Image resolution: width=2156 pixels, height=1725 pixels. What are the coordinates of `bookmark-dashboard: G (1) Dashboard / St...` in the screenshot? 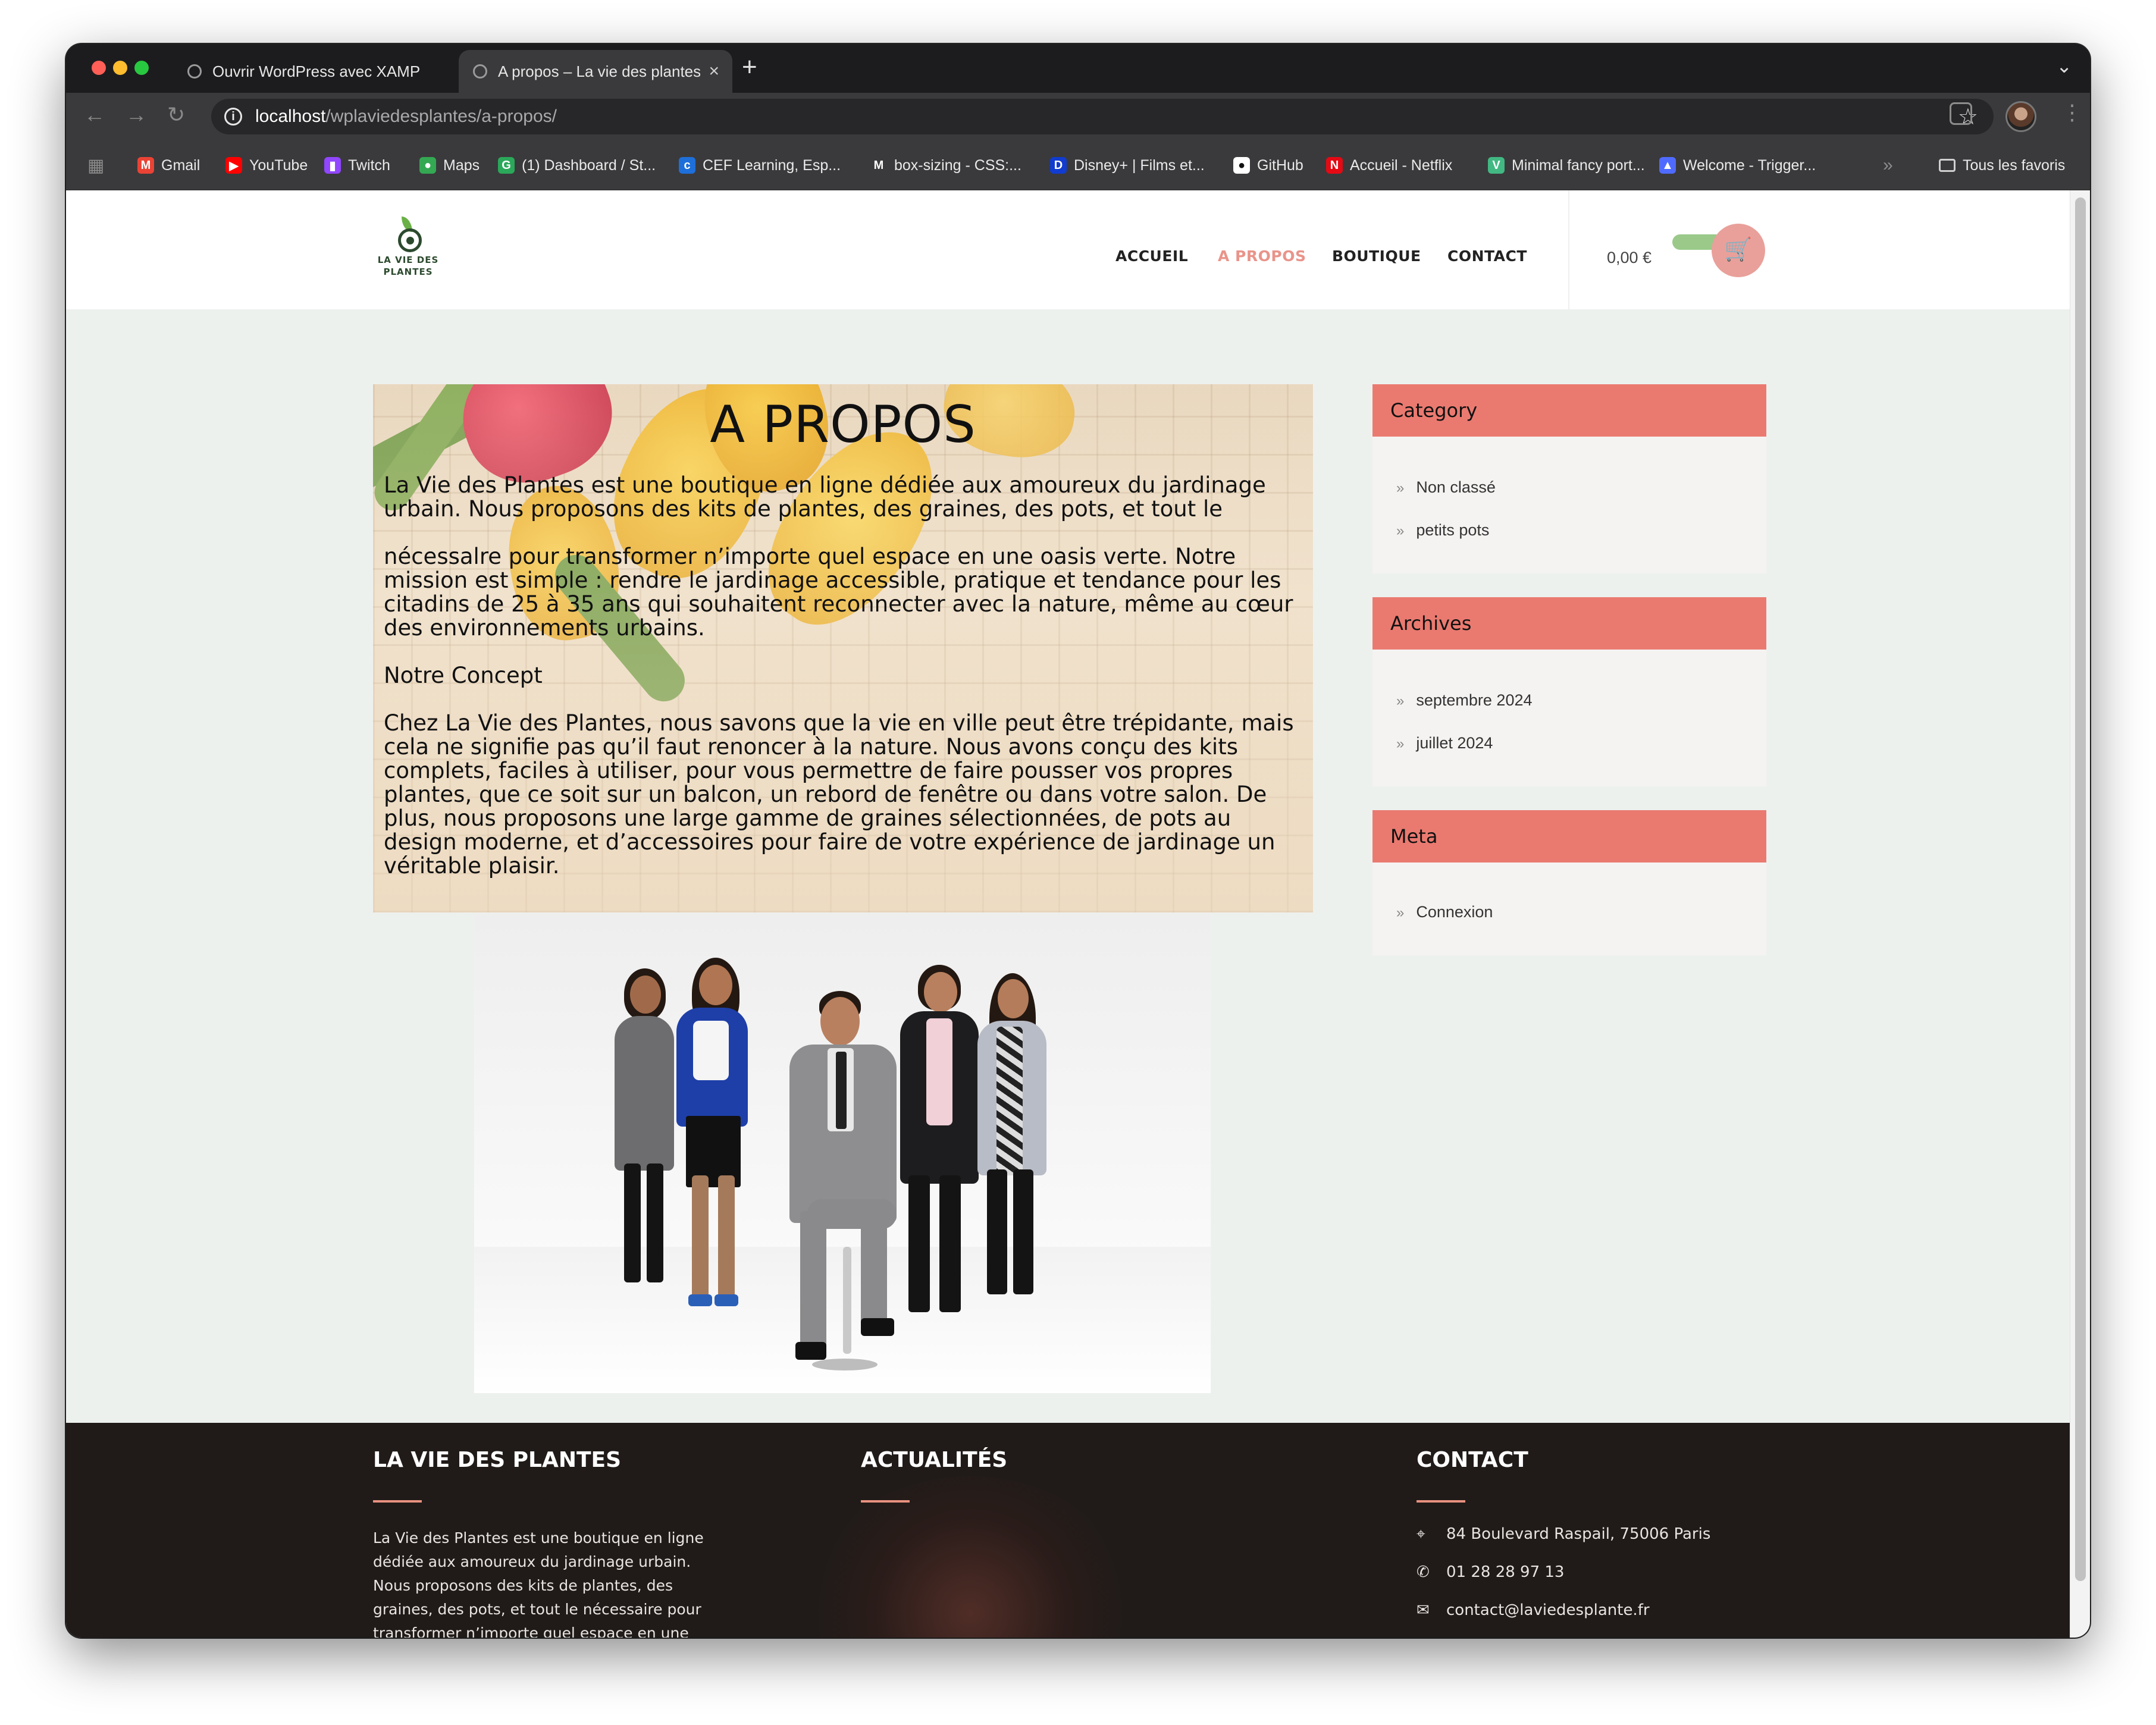 It's located at (577, 165).